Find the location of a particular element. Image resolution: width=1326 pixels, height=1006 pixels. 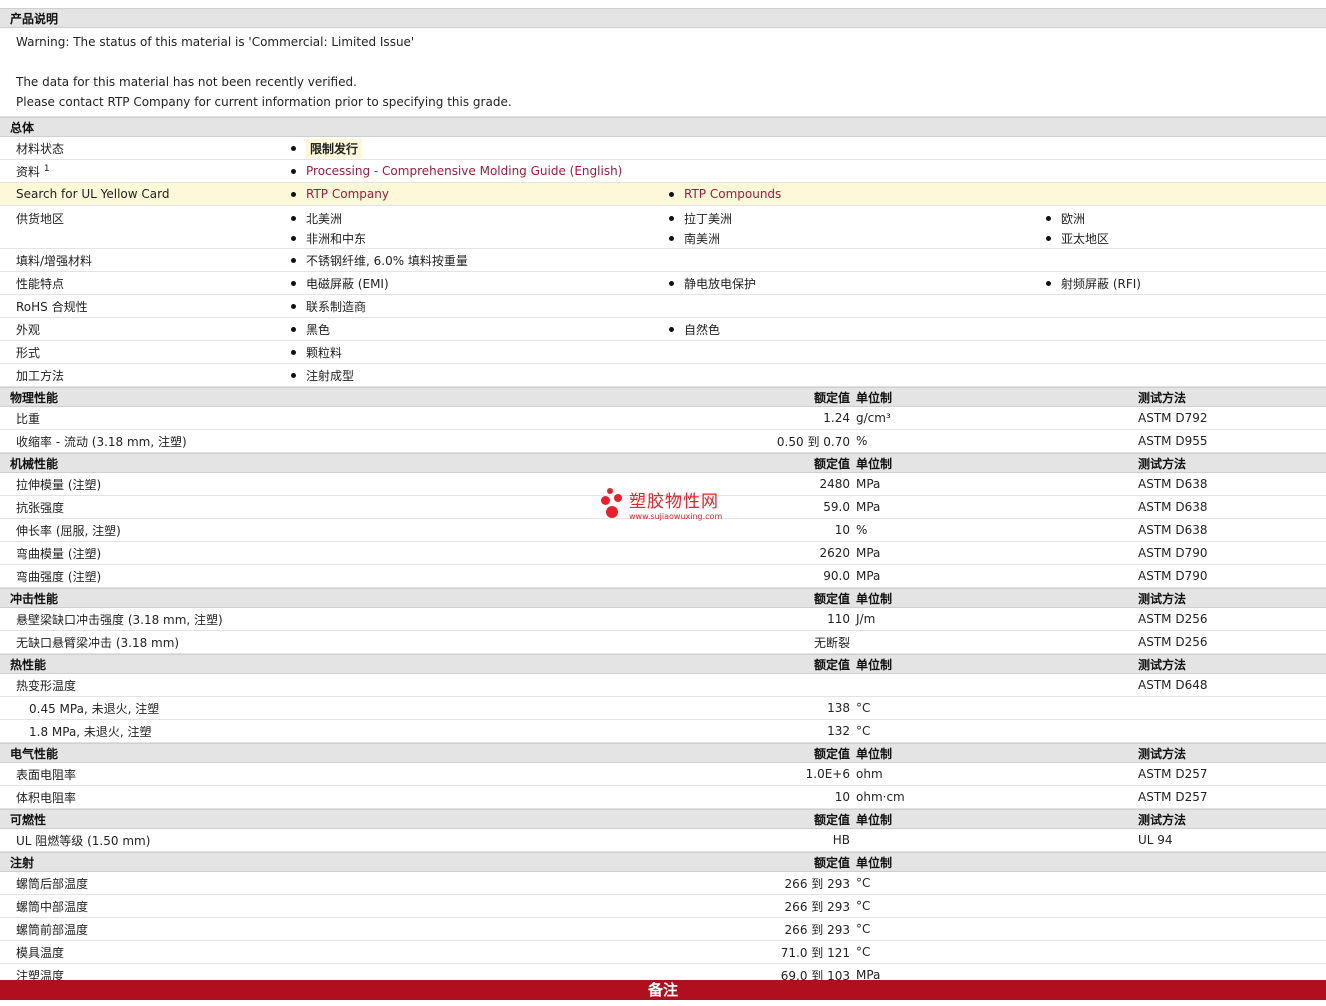

property-unit: g/cm³ is located at coordinates (873, 418).